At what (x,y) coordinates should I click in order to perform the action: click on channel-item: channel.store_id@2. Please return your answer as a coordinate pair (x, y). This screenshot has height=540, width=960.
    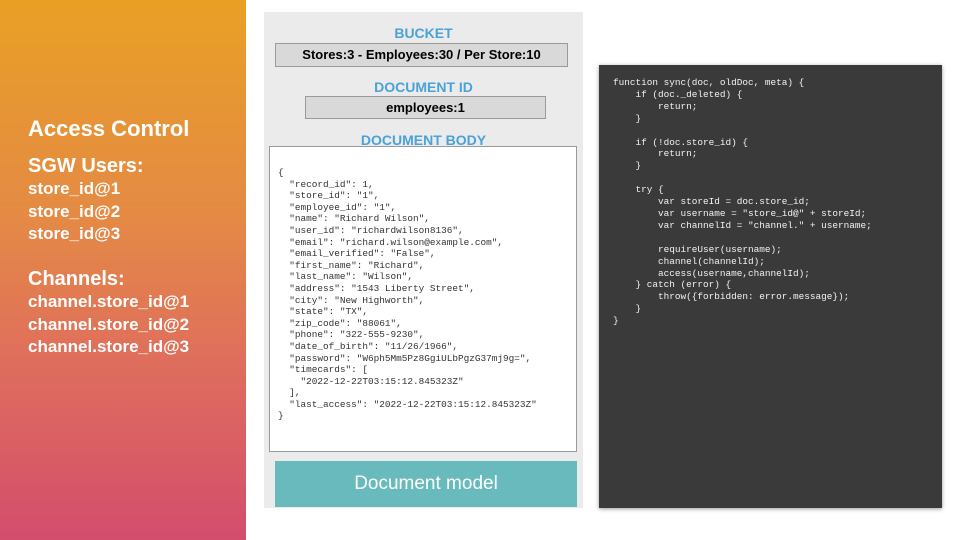
    Looking at the image, I should click on (109, 324).